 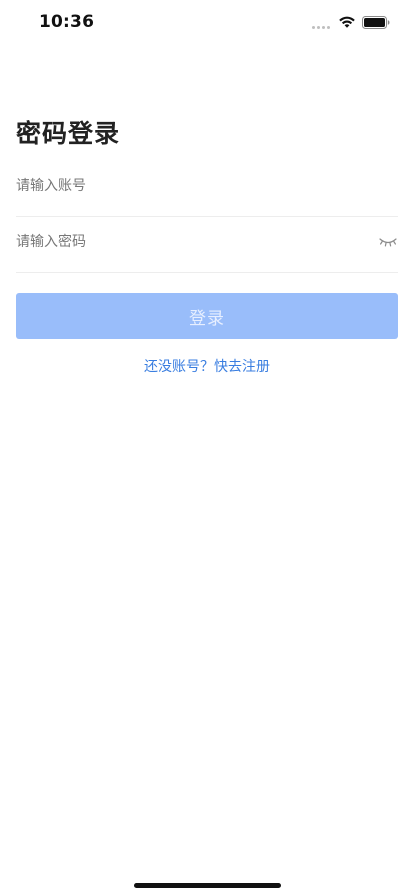 I want to click on account-input, so click(x=186, y=186).